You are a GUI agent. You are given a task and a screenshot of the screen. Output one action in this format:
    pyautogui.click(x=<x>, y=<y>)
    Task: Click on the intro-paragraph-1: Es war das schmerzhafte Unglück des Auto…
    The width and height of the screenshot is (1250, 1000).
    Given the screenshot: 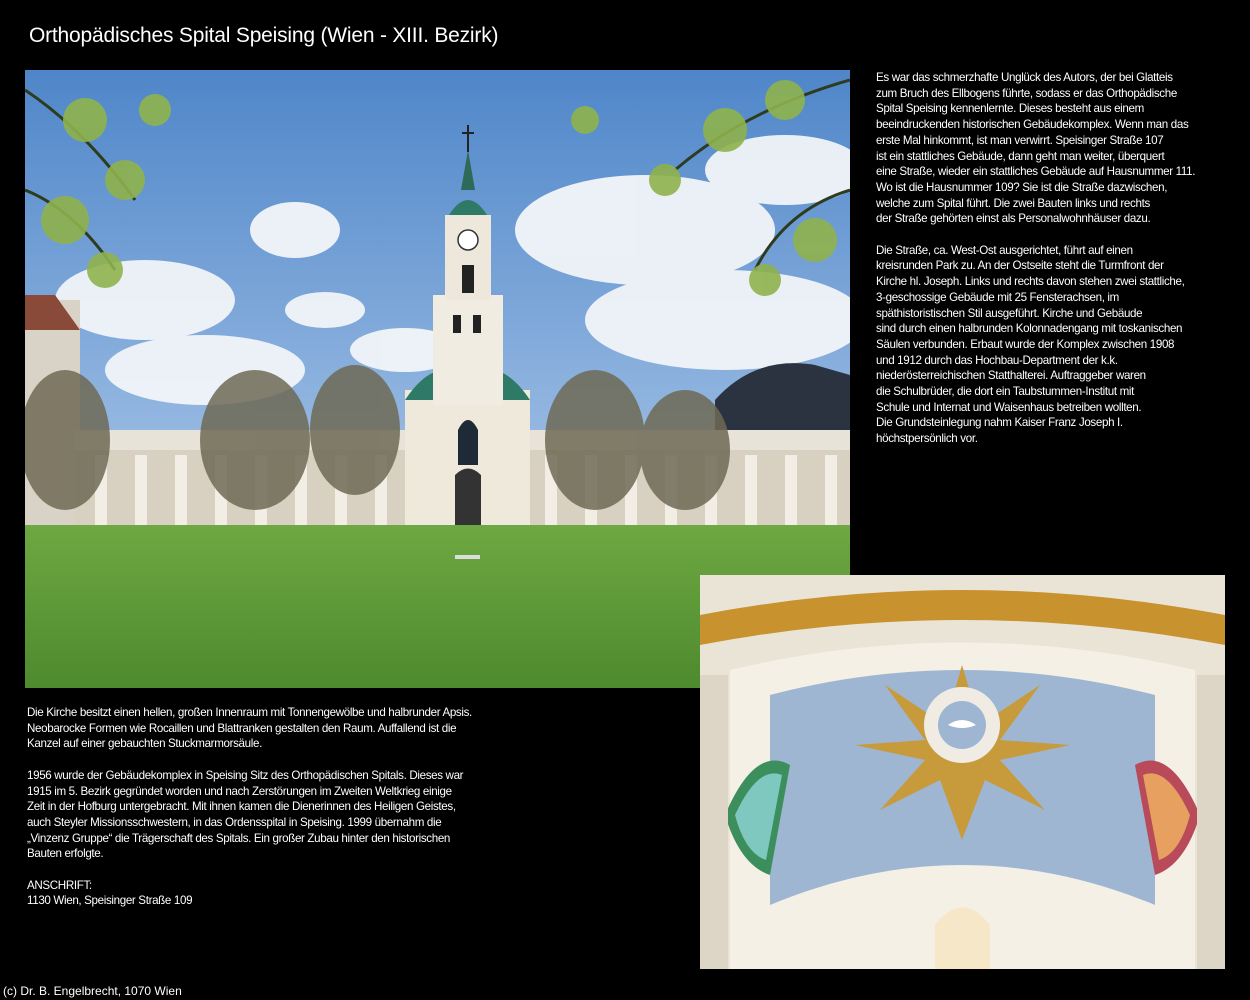 What is the action you would take?
    pyautogui.click(x=1036, y=148)
    